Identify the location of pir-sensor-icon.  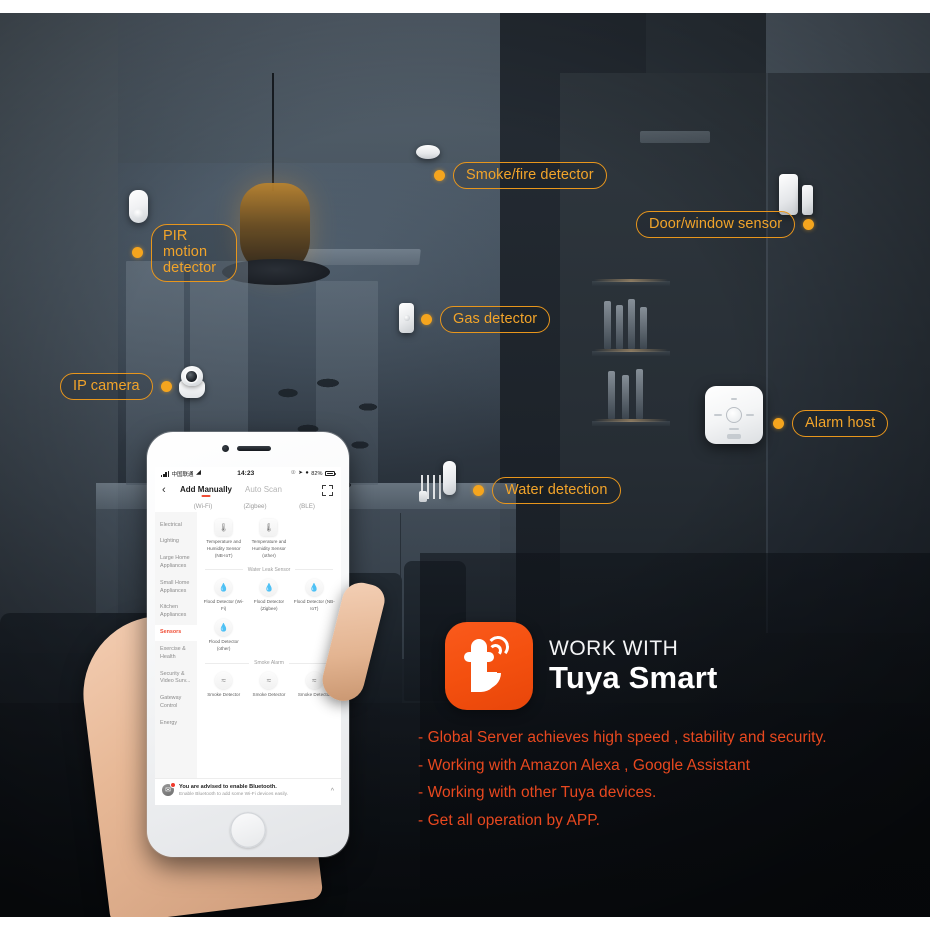
(138, 206).